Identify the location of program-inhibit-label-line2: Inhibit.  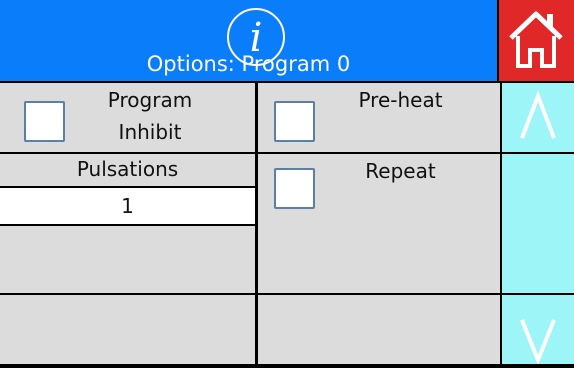
(150, 132).